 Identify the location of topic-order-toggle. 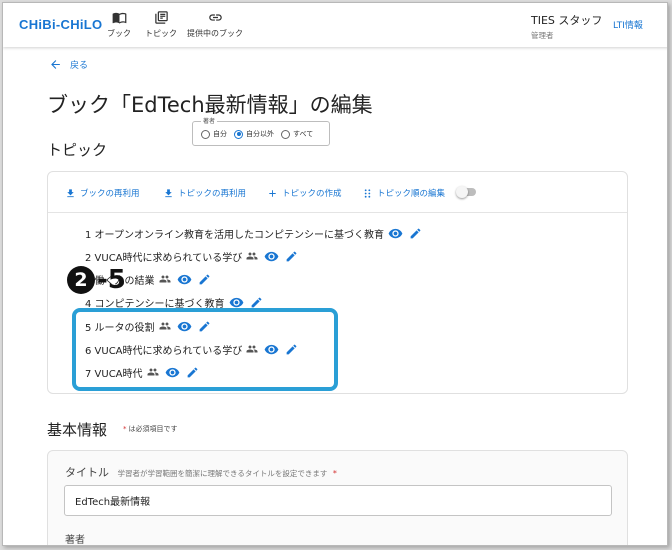
(466, 192).